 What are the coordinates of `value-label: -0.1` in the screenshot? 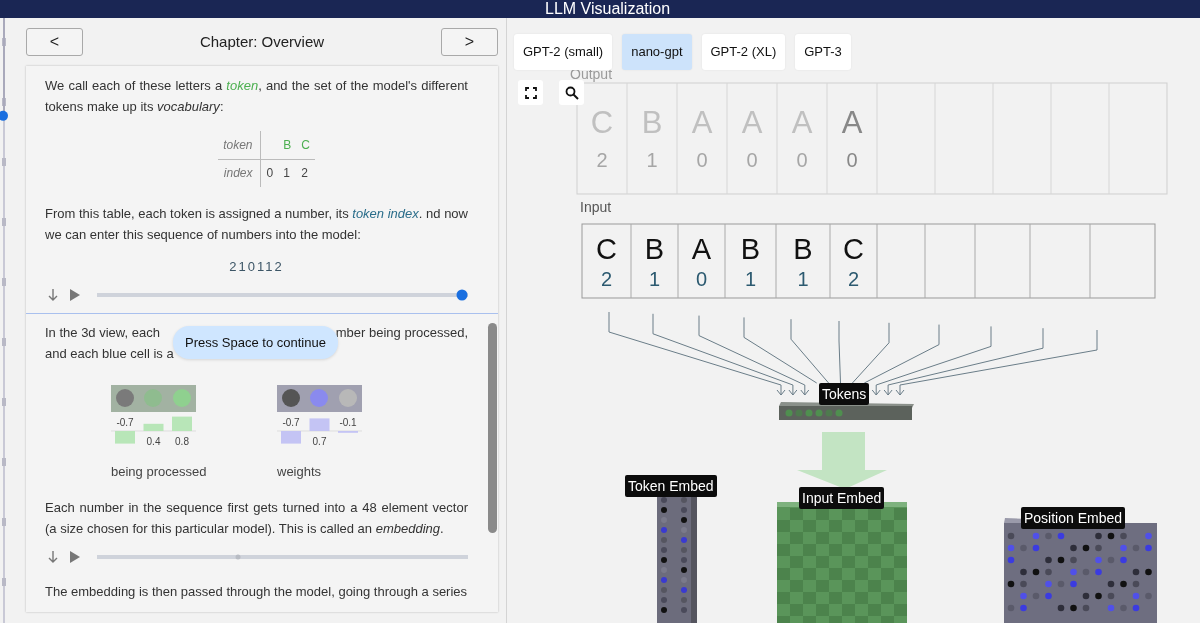 It's located at (348, 422).